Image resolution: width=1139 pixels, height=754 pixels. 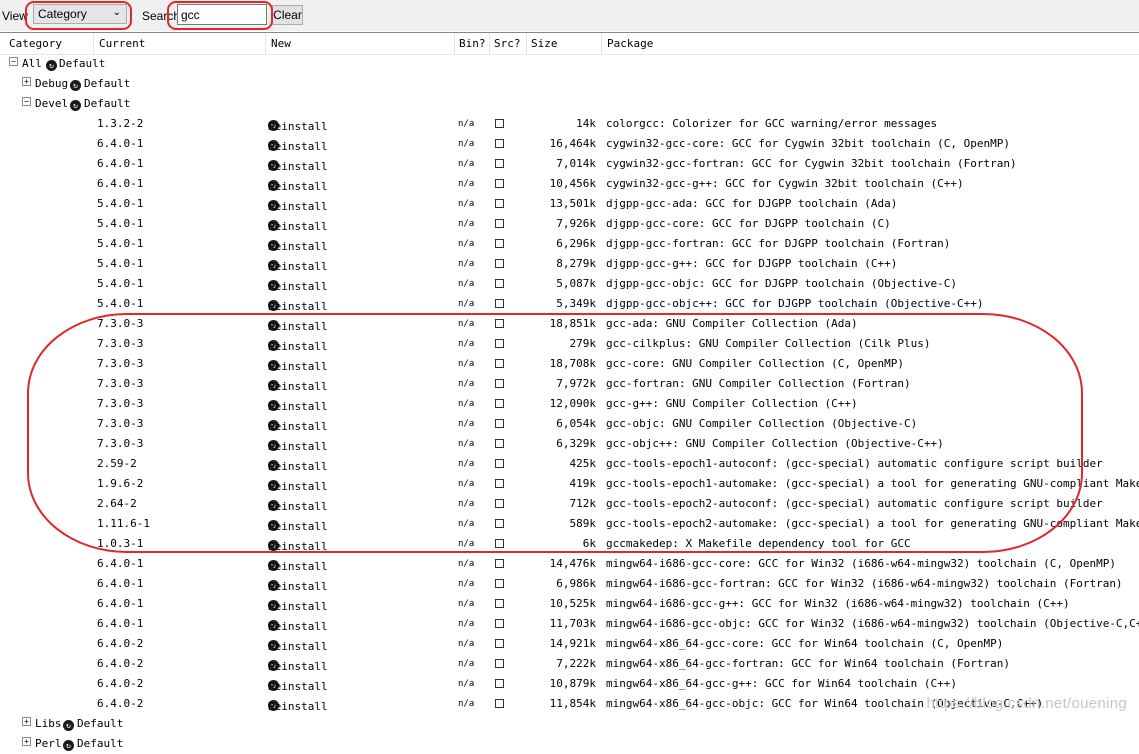 I want to click on search-input, so click(x=222, y=14).